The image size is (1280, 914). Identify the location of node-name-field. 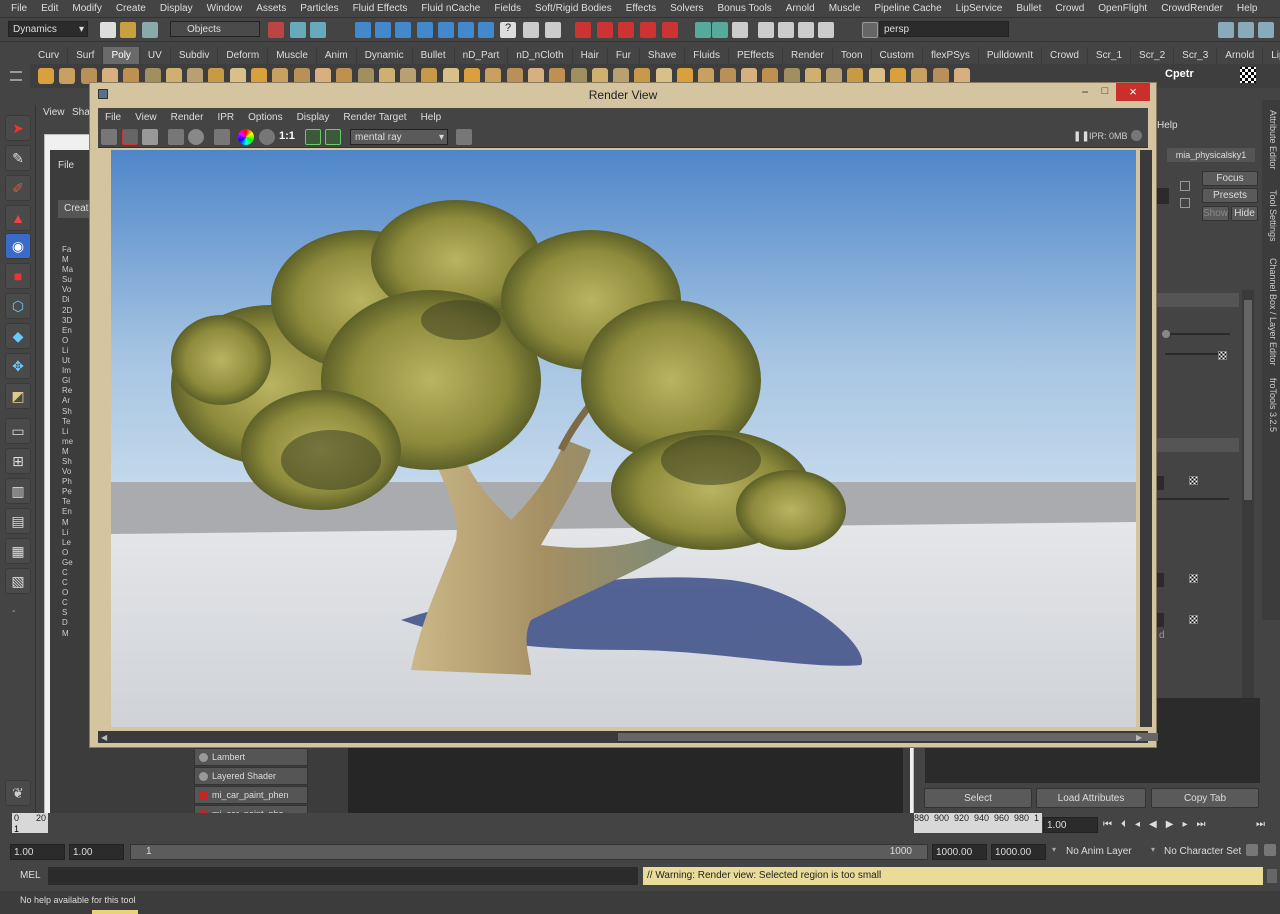
(1163, 196).